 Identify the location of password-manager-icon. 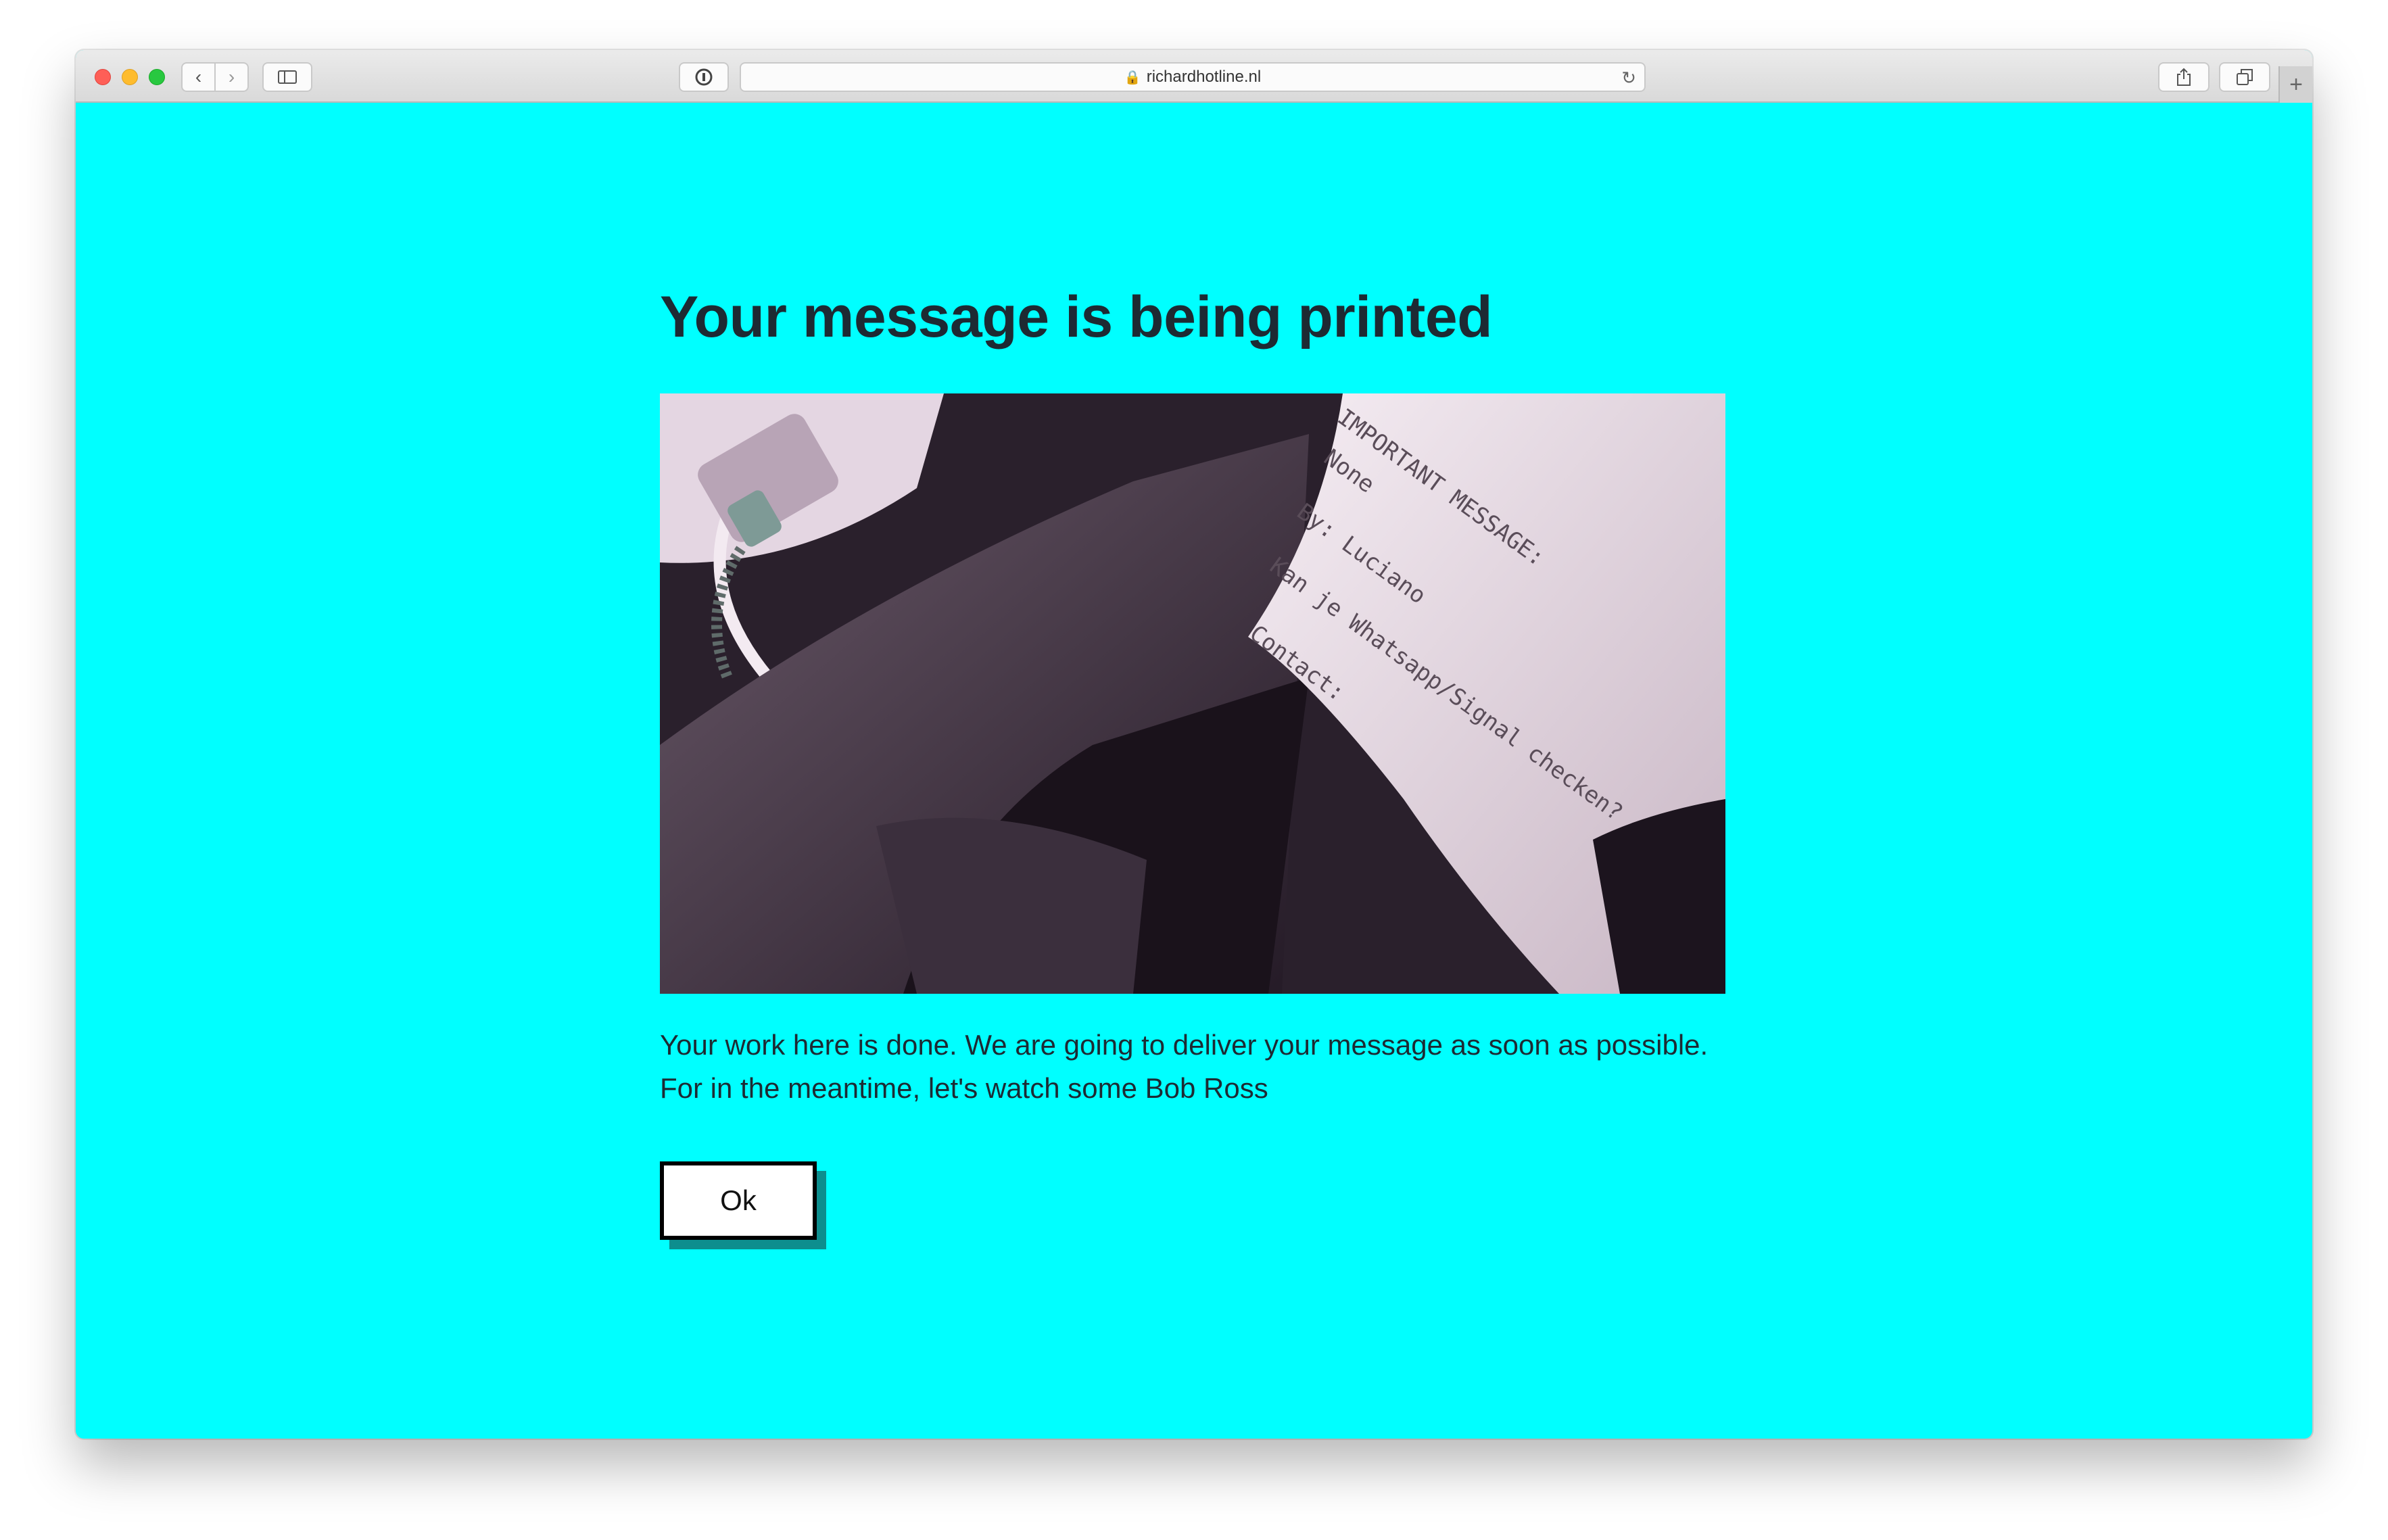
(704, 77).